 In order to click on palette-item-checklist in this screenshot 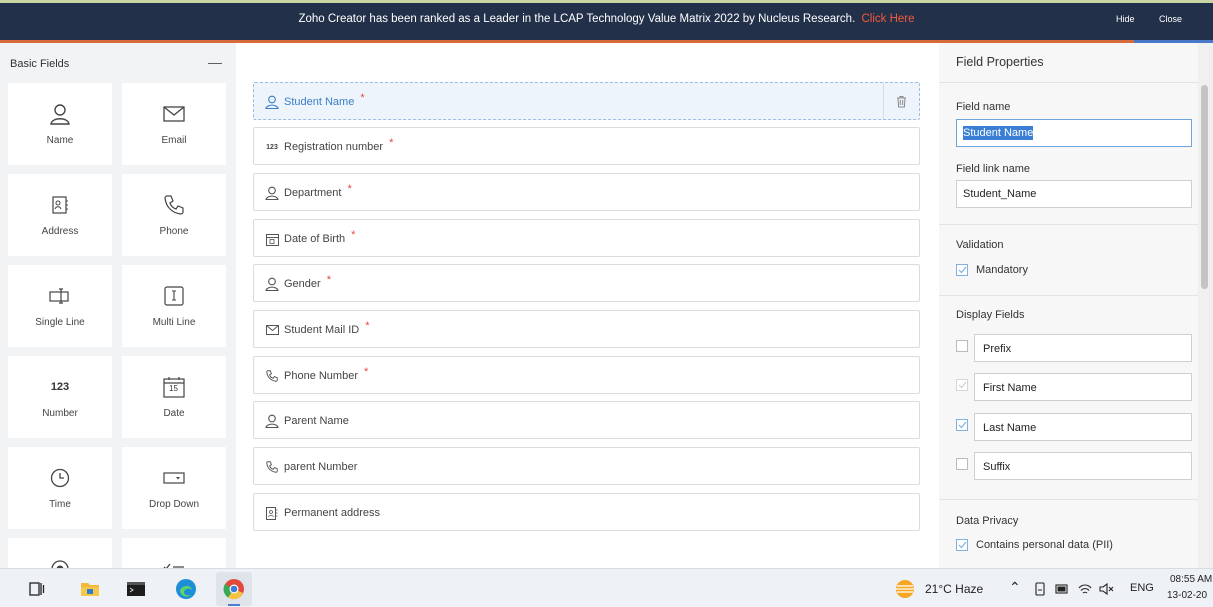, I will do `click(174, 553)`.